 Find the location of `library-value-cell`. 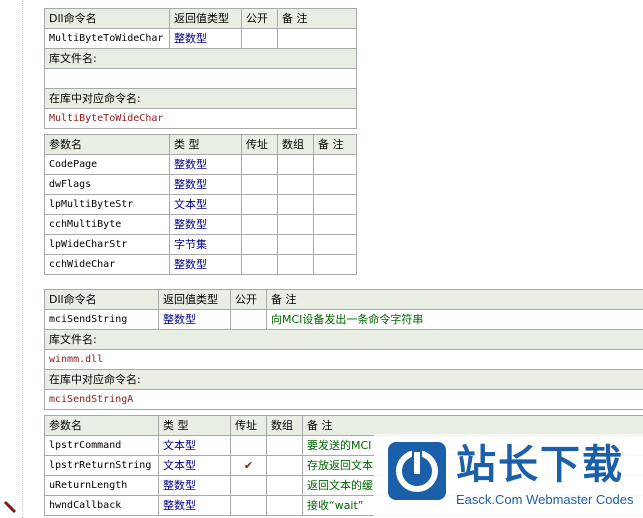

library-value-cell is located at coordinates (200, 78).